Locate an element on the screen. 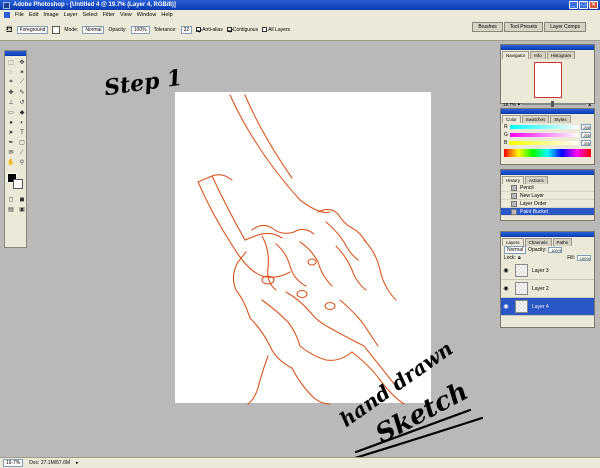 Image resolution: width=600 pixels, height=468 pixels. standard-mode-icon: ◻ is located at coordinates (11, 199).